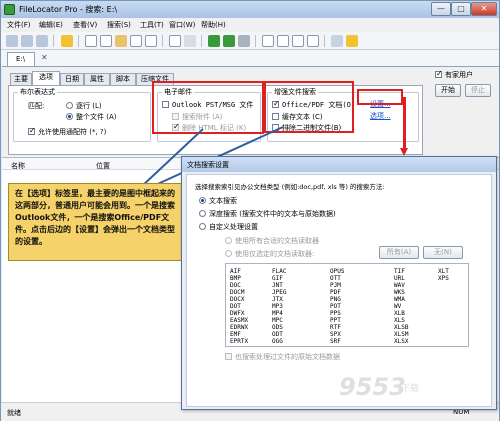 The image size is (500, 421). Describe the element at coordinates (202, 200) in the screenshot. I see `radio-text-search` at that location.